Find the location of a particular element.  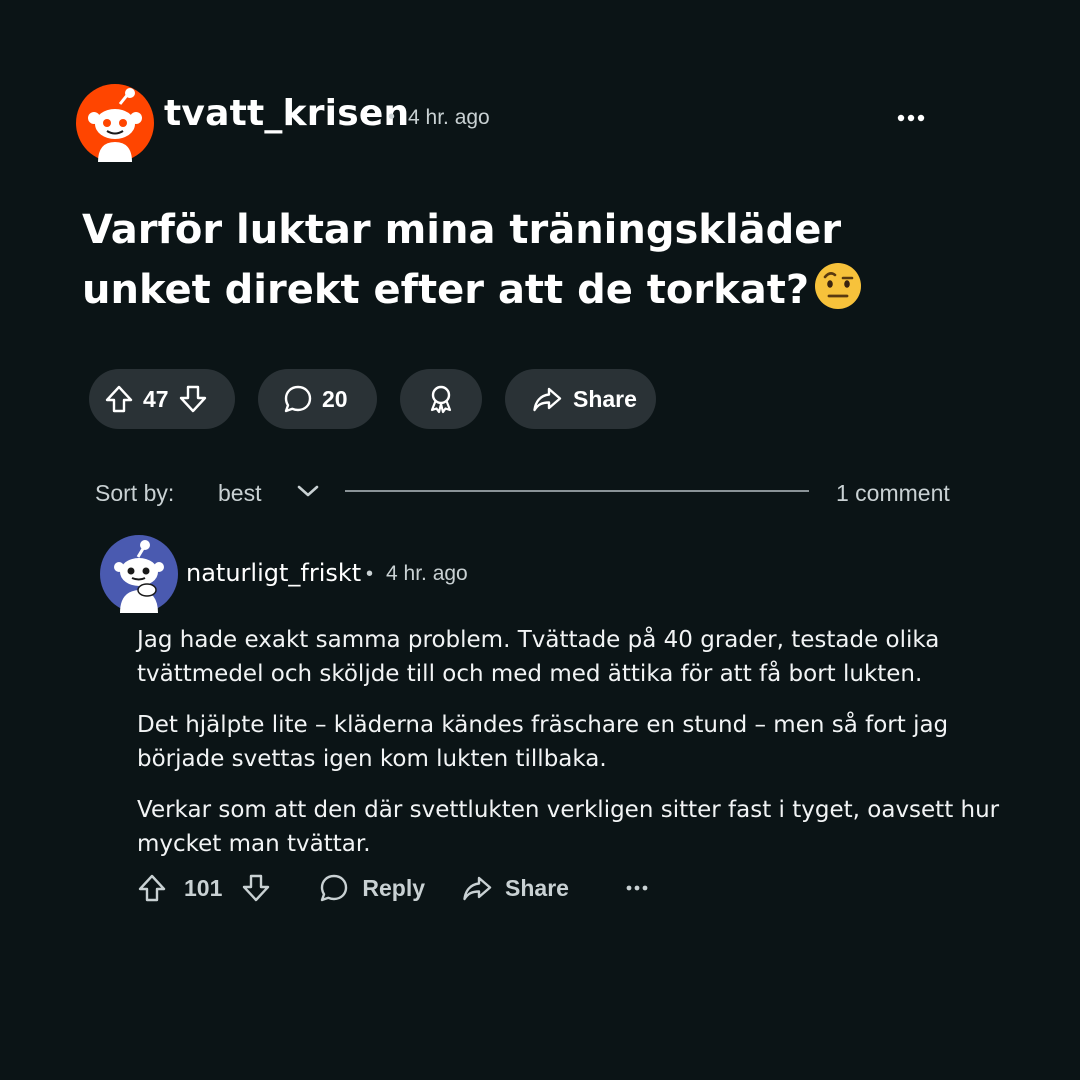

post-vote-group: 47 is located at coordinates (162, 399).